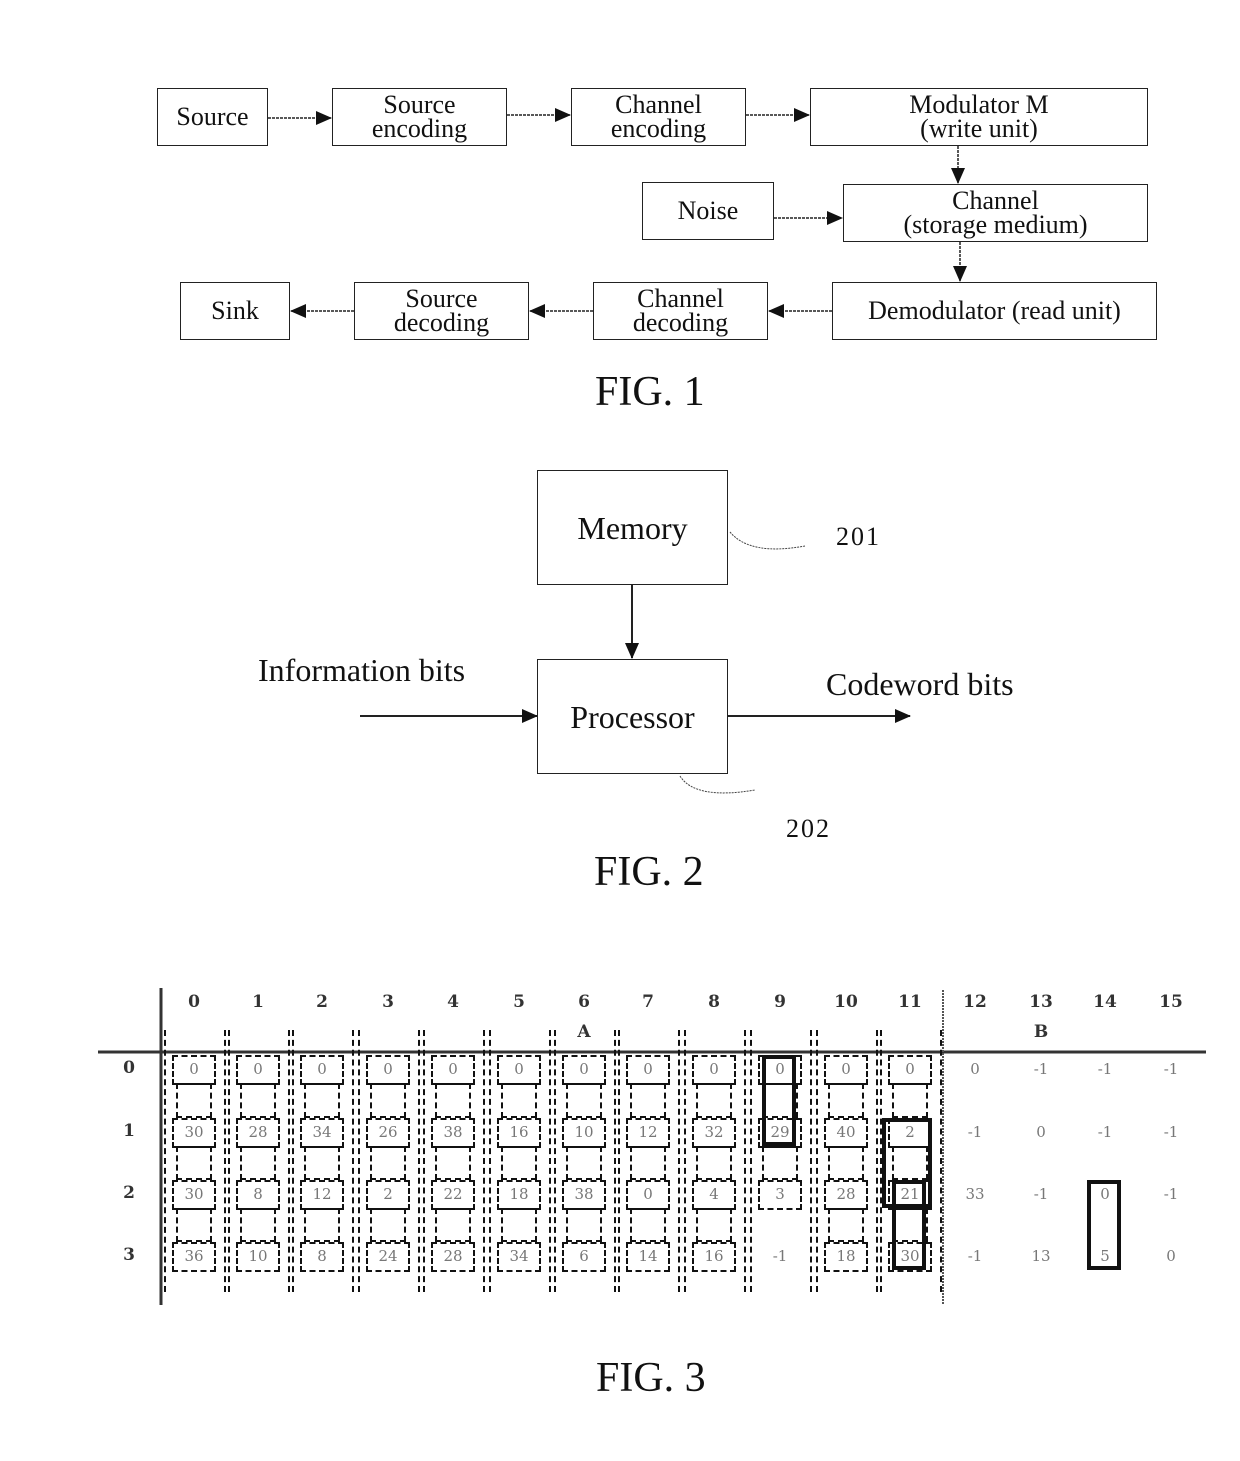 The image size is (1240, 1461). Describe the element at coordinates (910, 1002) in the screenshot. I see `column-header: 11` at that location.